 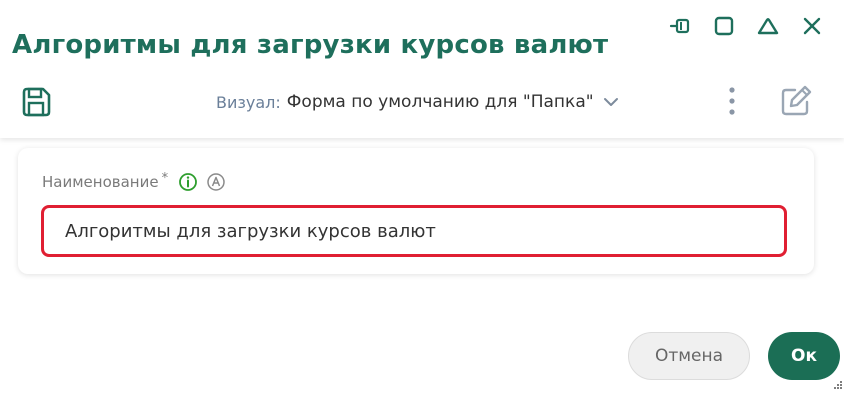 I want to click on name-field-label-row: Наименование *, so click(x=134, y=181).